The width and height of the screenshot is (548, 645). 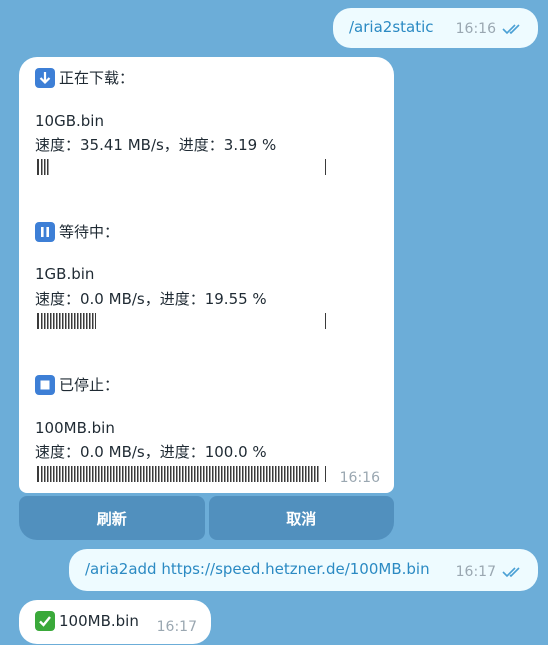 I want to click on stopped-header: 已停止：, so click(x=77, y=384).